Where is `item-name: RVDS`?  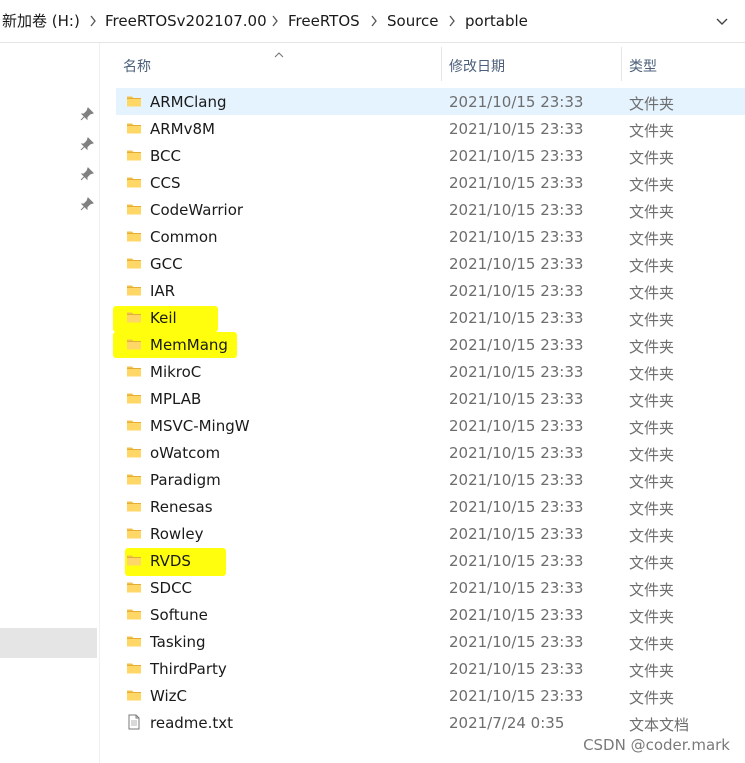 item-name: RVDS is located at coordinates (170, 561).